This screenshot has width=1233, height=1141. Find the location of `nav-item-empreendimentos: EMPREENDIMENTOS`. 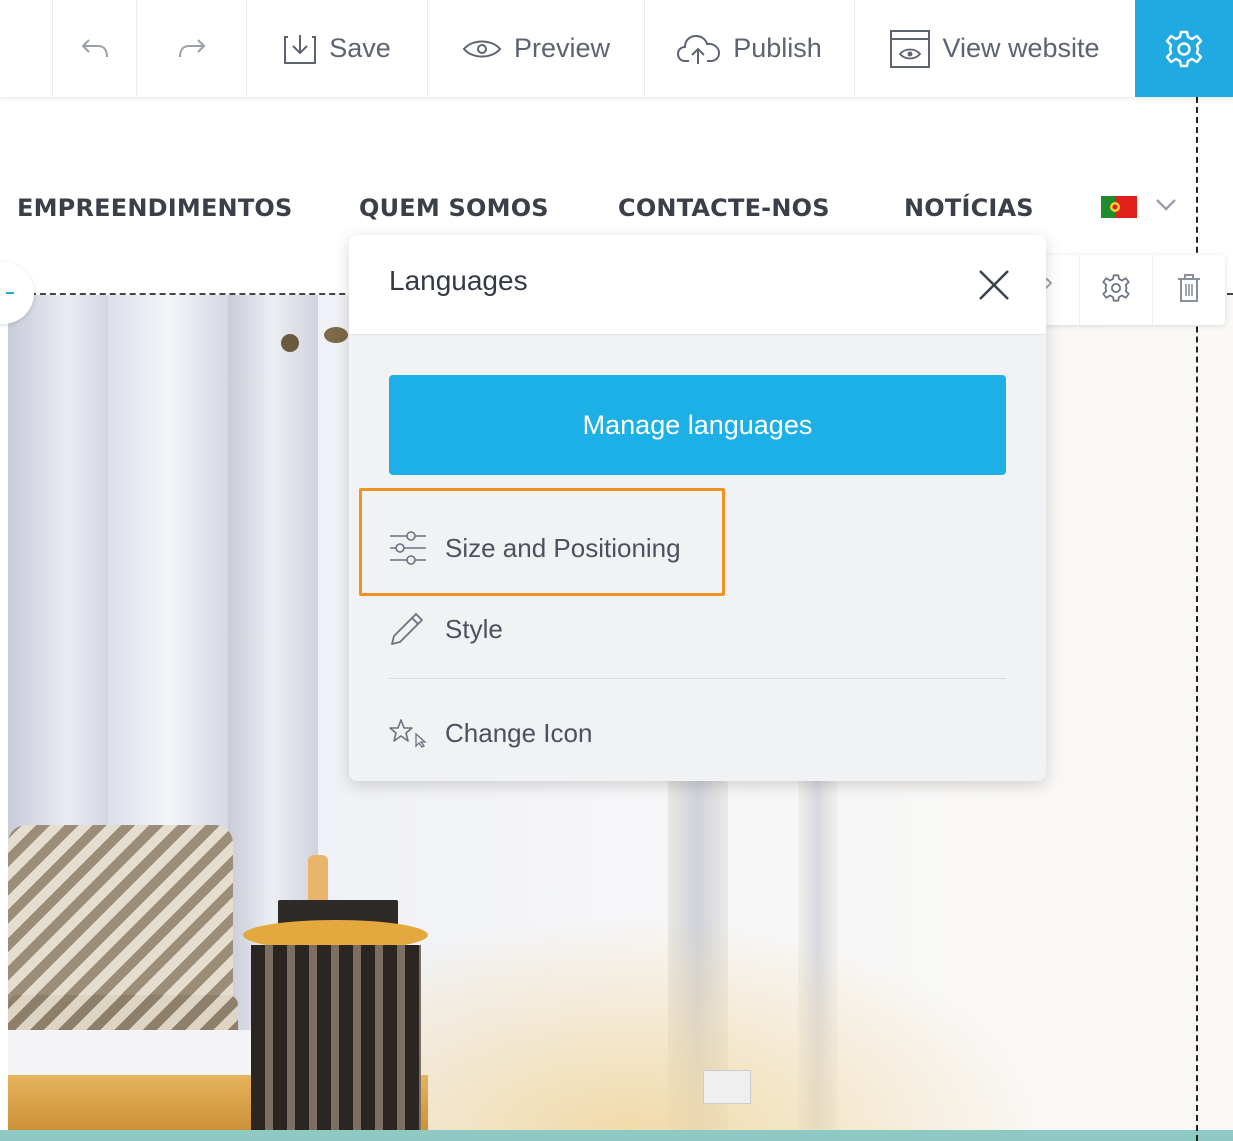

nav-item-empreendimentos: EMPREENDIMENTOS is located at coordinates (155, 208).